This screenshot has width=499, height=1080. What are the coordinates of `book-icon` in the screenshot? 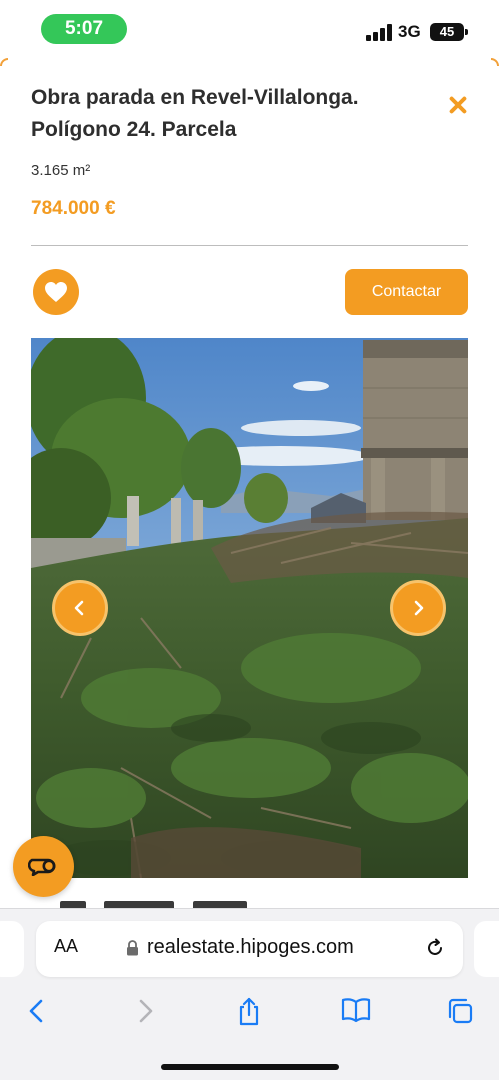 It's located at (356, 1010).